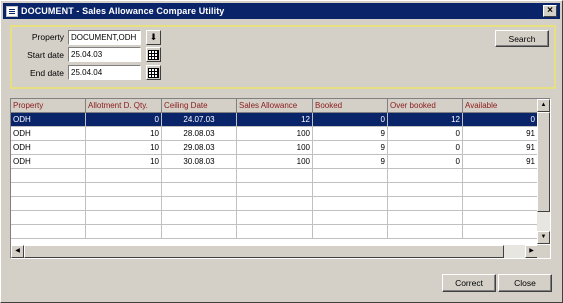 Image resolution: width=563 pixels, height=303 pixels. I want to click on column-header-over-booked: Over booked, so click(425, 106).